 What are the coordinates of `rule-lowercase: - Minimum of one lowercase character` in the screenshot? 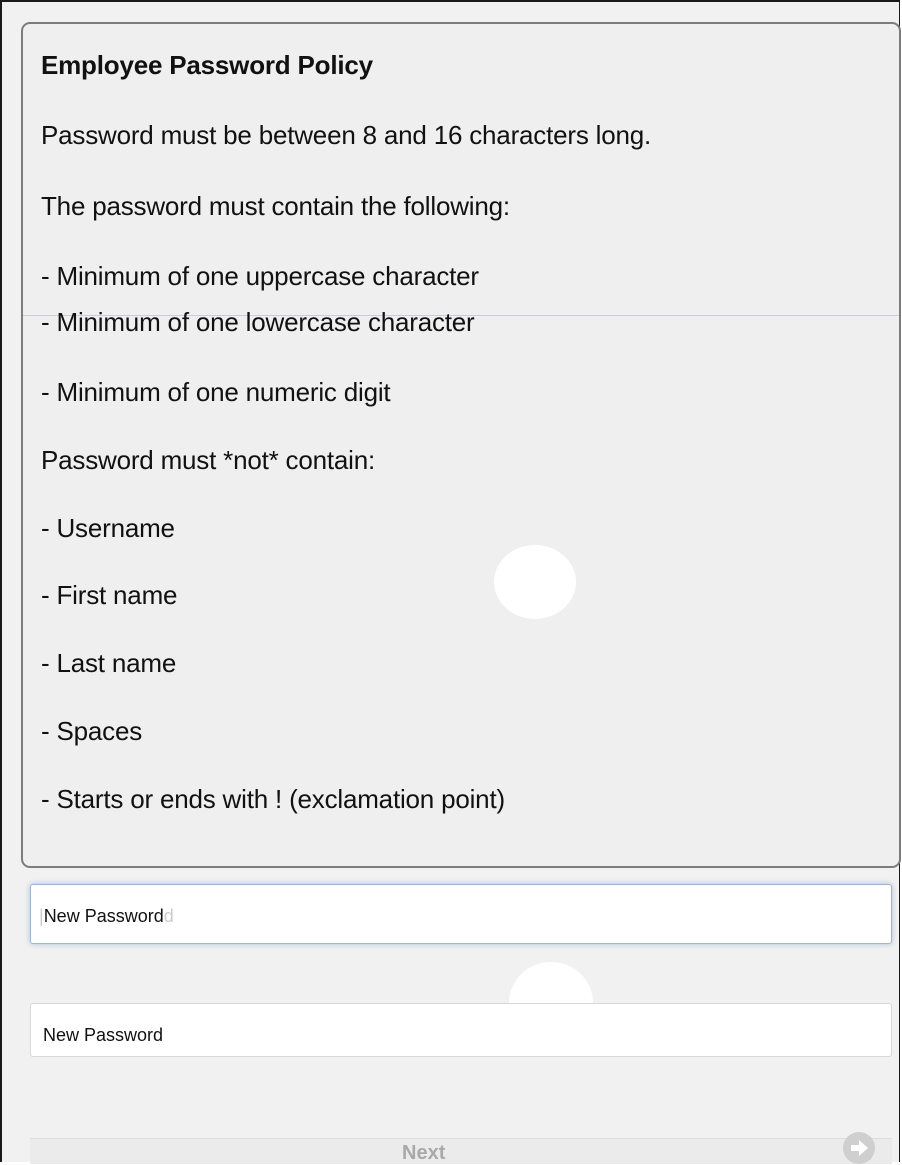 It's located at (258, 322).